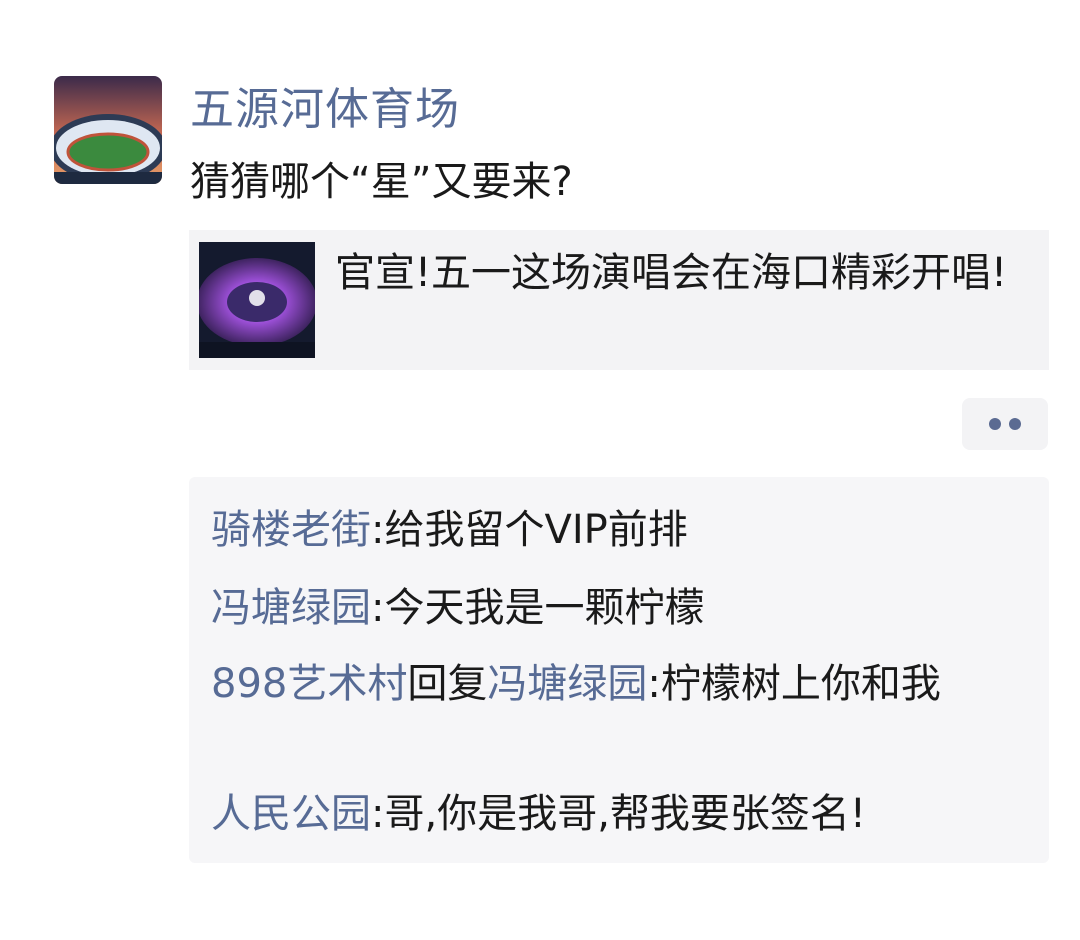 Image resolution: width=1080 pixels, height=940 pixels. Describe the element at coordinates (671, 273) in the screenshot. I see `link-title: 官宣!五一这场演唱会在海口精彩开唱!` at that location.